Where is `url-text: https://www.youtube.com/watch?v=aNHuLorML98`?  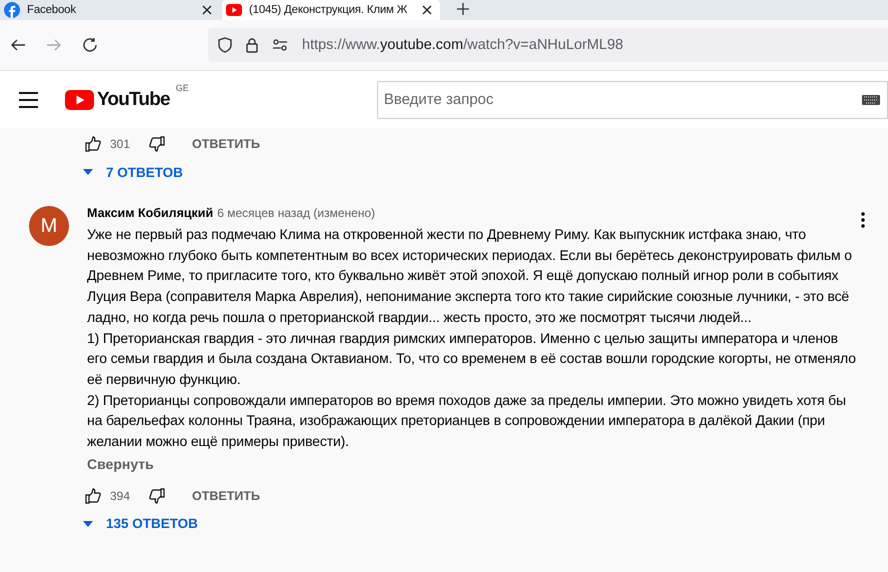
url-text: https://www.youtube.com/watch?v=aNHuLorML98 is located at coordinates (463, 45).